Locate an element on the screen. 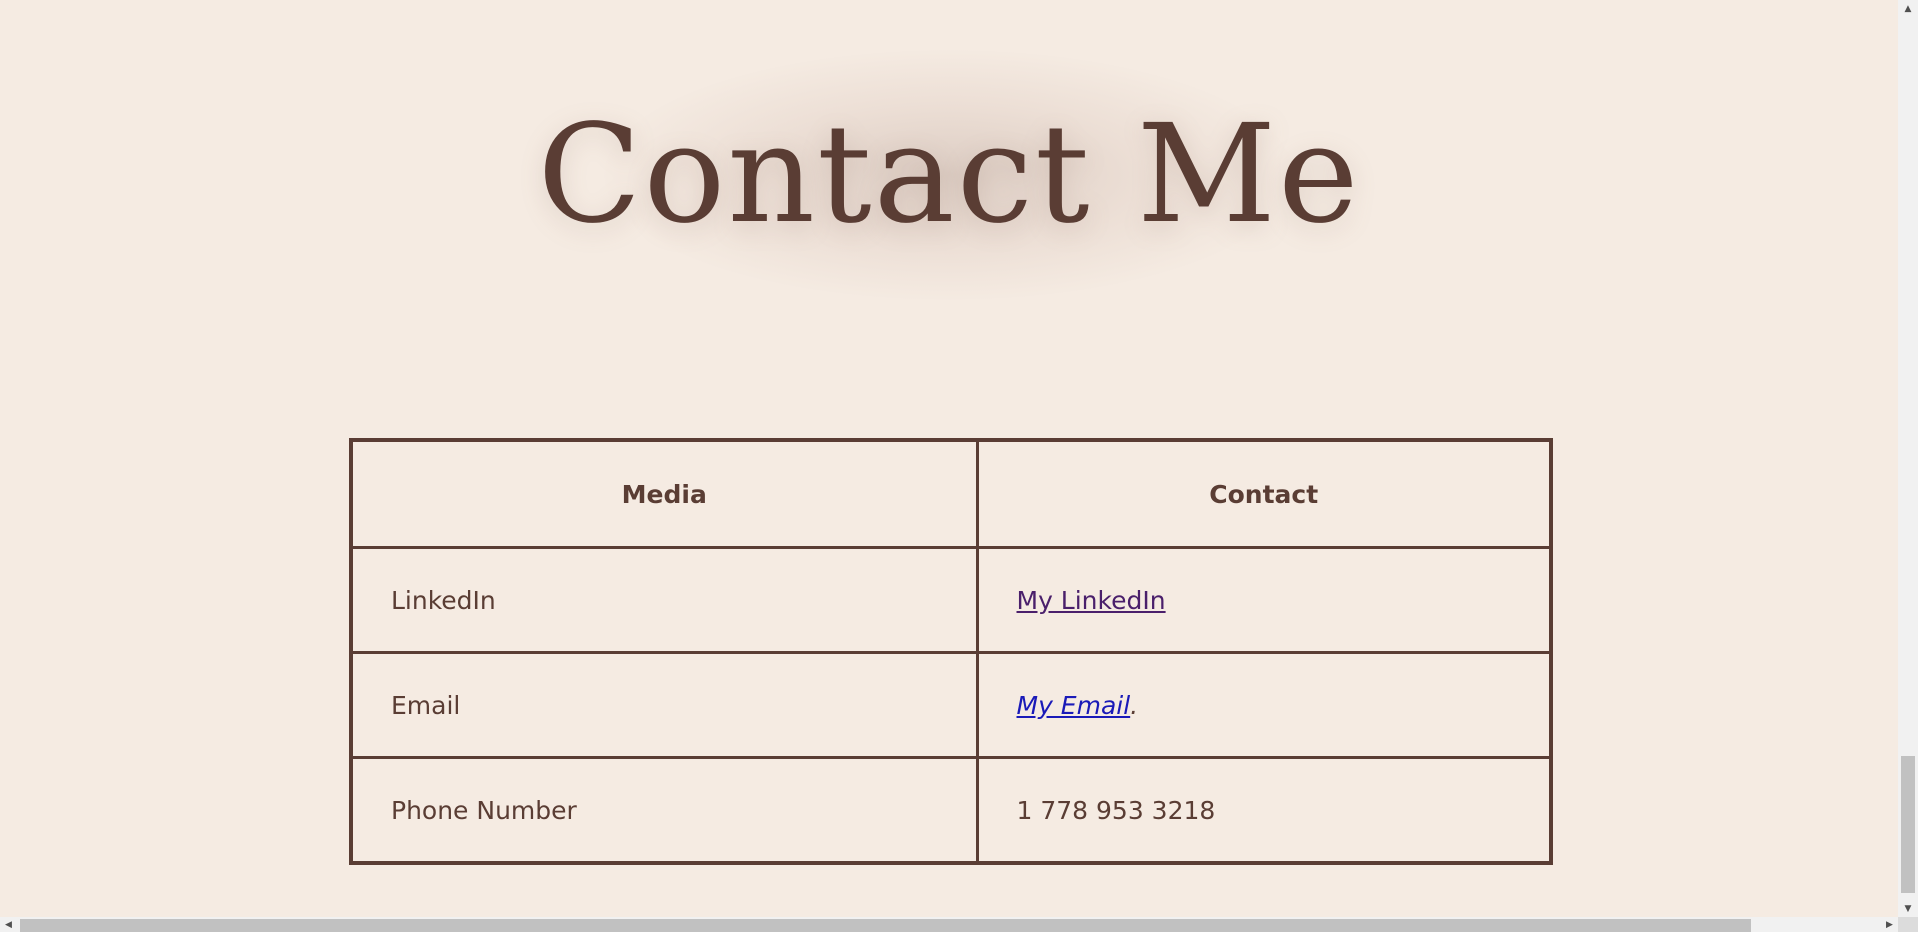  email-period: . is located at coordinates (1134, 705).